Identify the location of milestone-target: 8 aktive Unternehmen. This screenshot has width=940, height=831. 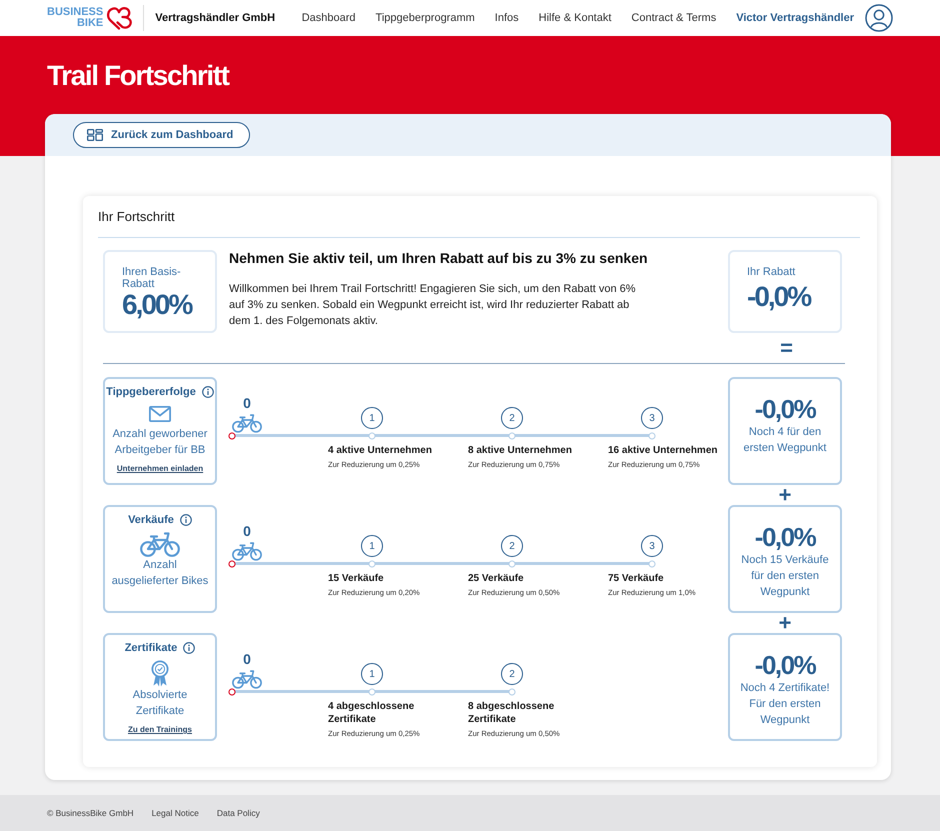
(520, 450).